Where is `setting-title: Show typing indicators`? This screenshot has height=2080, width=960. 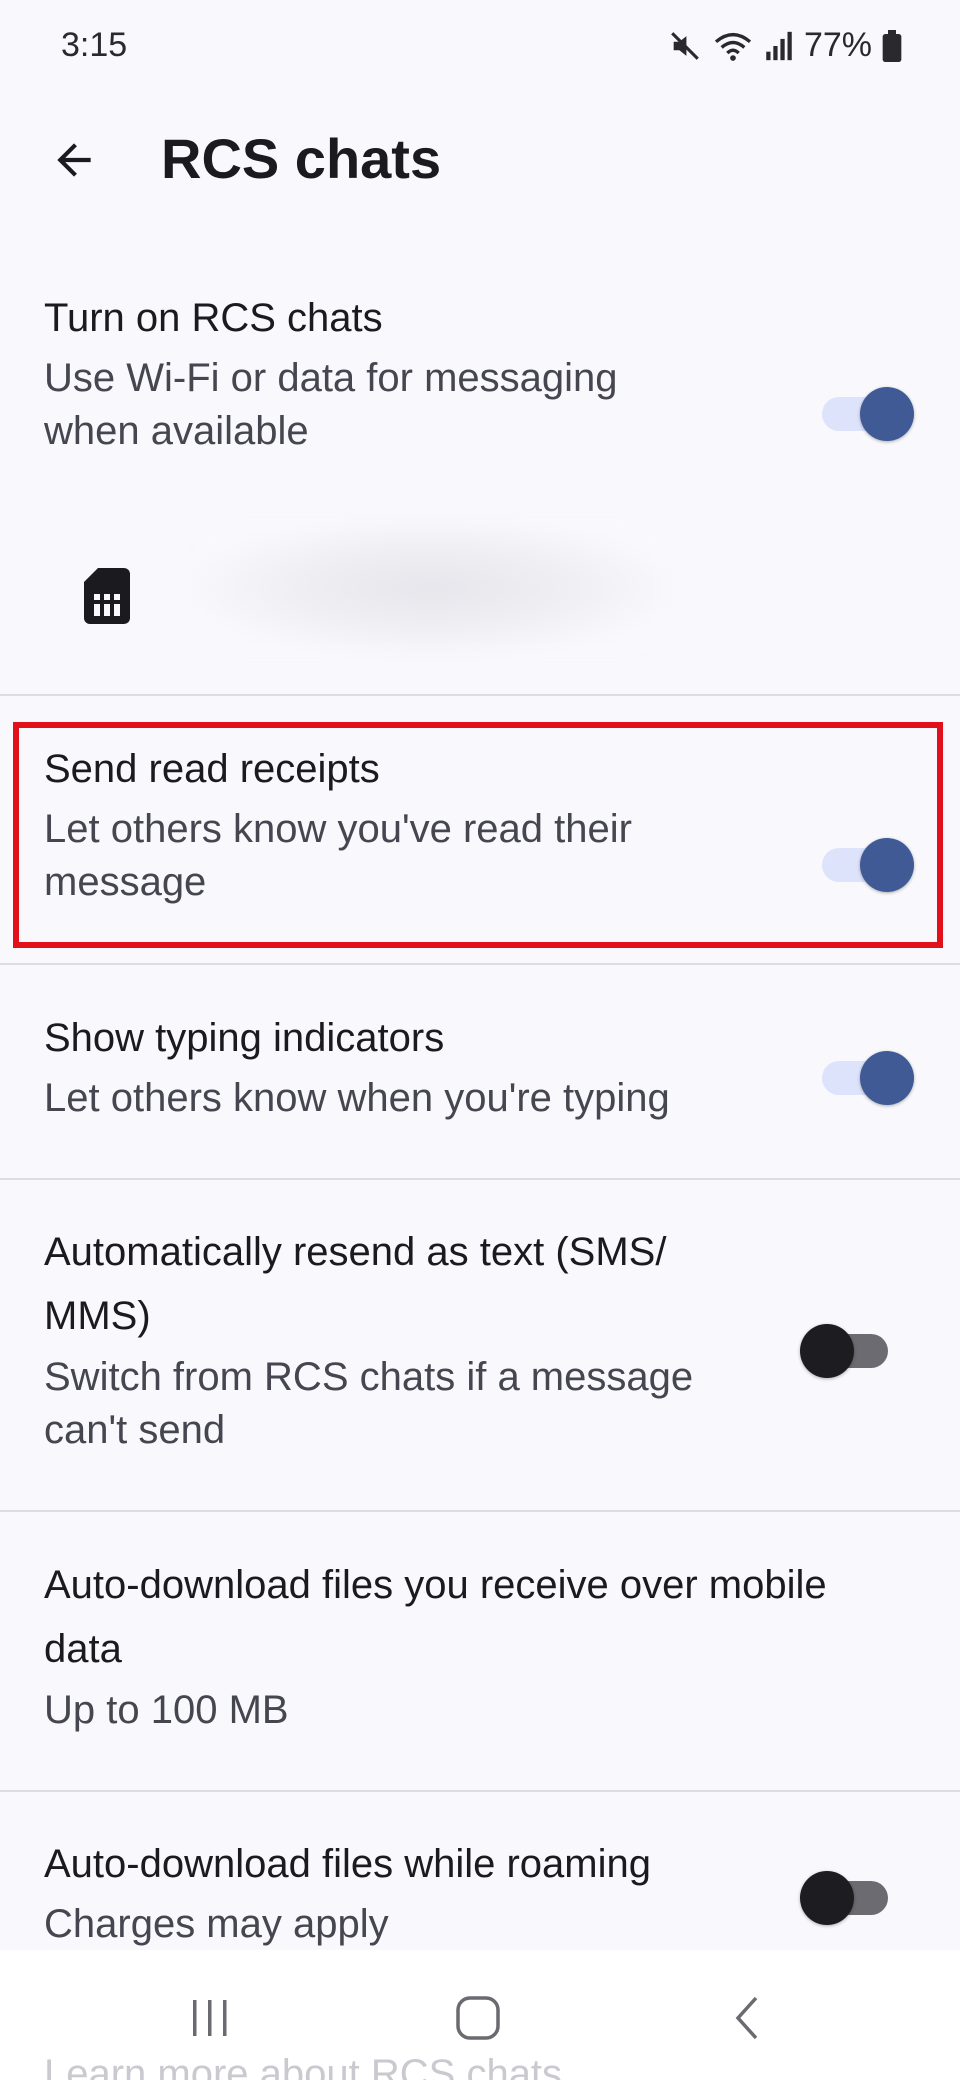
setting-title: Show typing indicators is located at coordinates (244, 1038).